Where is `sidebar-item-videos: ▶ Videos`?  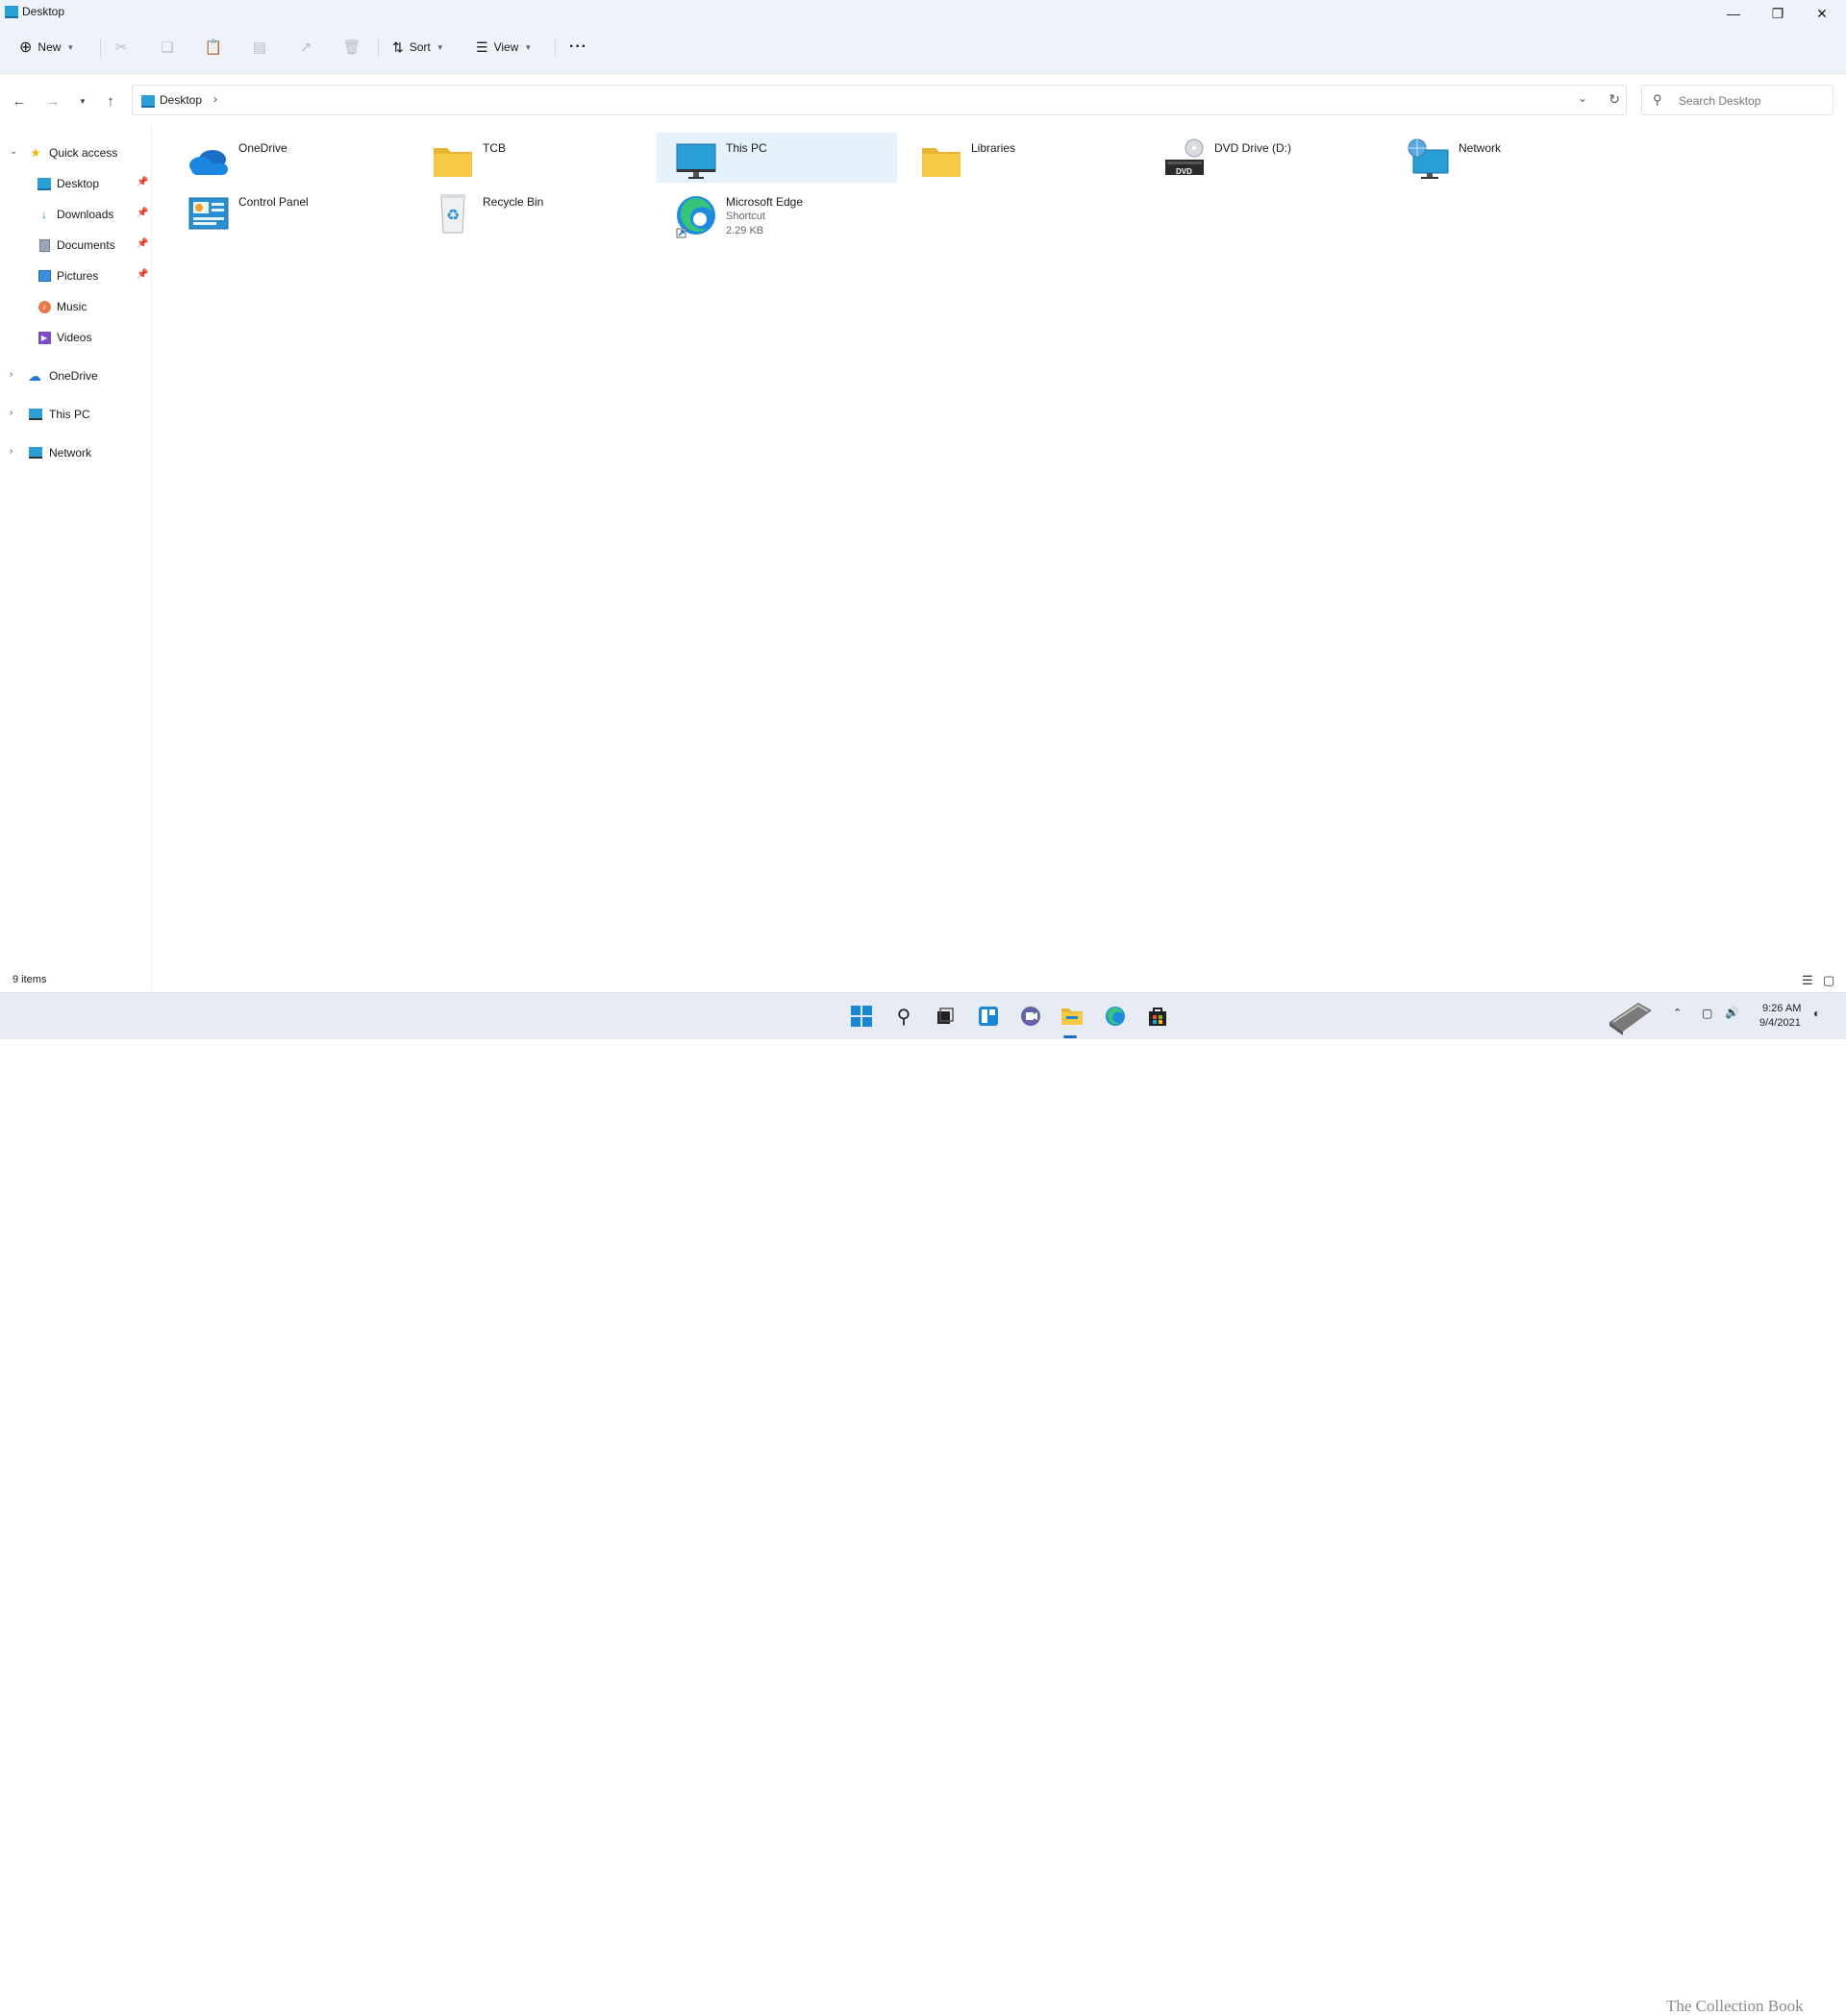
sidebar-item-videos: ▶ Videos is located at coordinates (75, 337).